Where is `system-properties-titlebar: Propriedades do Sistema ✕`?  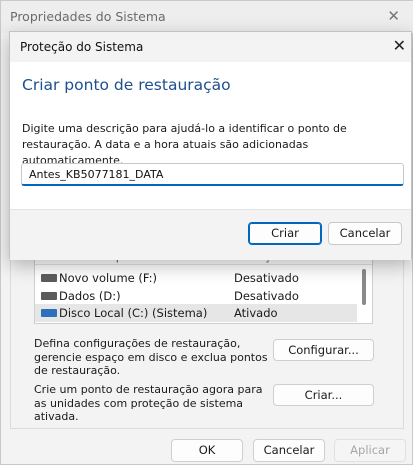 system-properties-titlebar: Propriedades do Sistema ✕ is located at coordinates (207, 17).